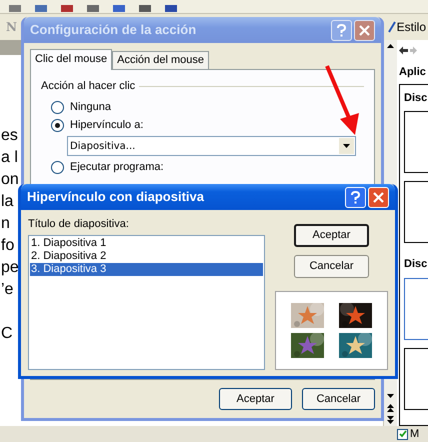  Describe the element at coordinates (90, 107) in the screenshot. I see `radio-label: Ninguna` at that location.